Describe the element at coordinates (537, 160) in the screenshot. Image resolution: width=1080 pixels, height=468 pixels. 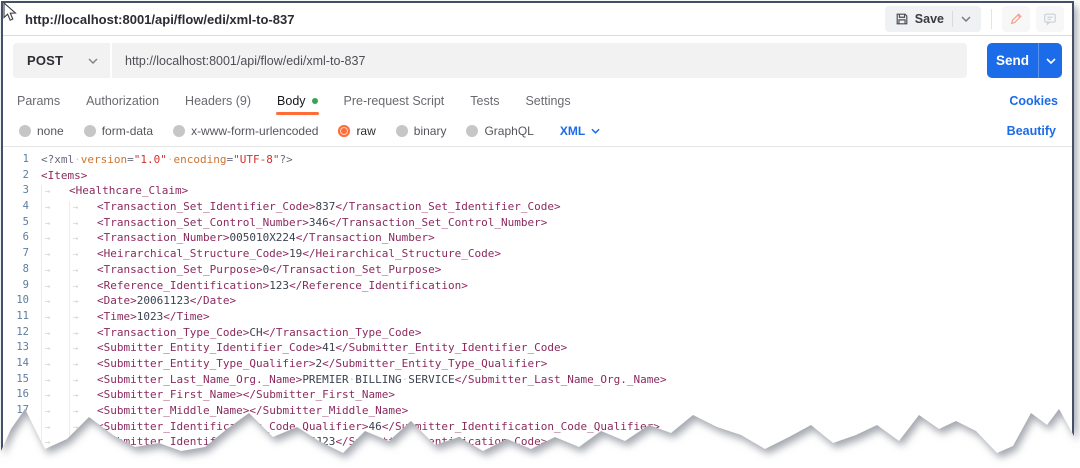
I see `code-line: 1 <?xml·version="1.0"·encoding="UTF-8"?>` at that location.